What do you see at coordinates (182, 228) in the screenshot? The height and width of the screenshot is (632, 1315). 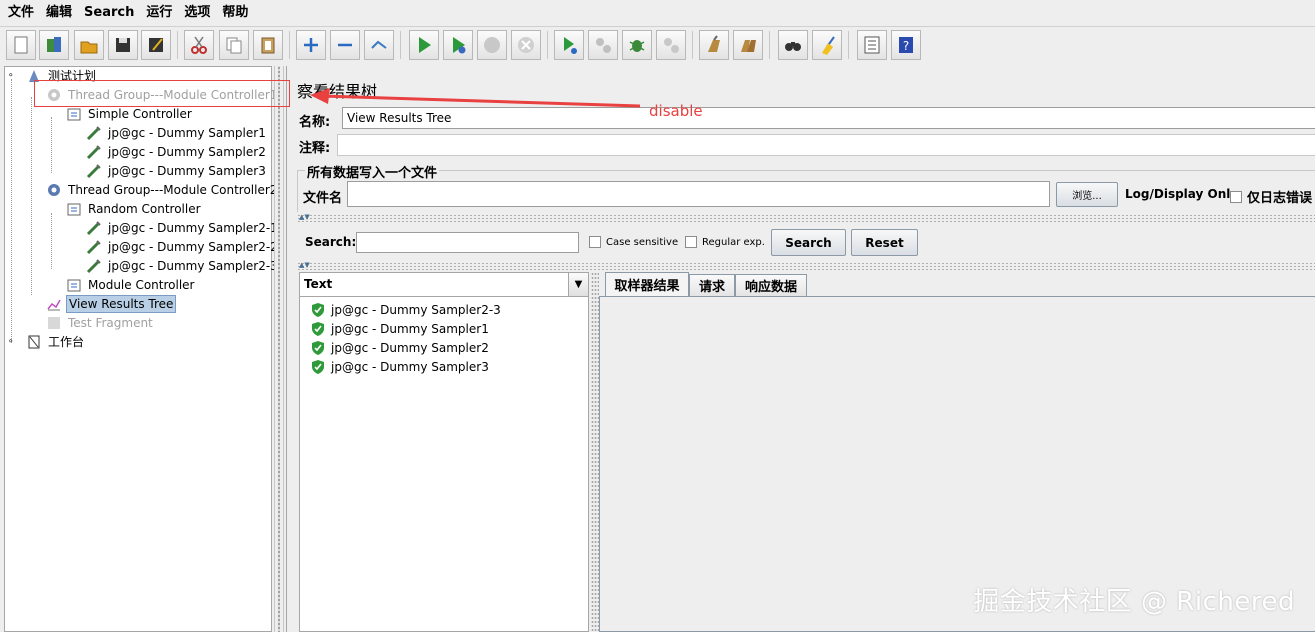 I see `tree-node-sampler: jp@gc - Dummy Sampler2-1` at bounding box center [182, 228].